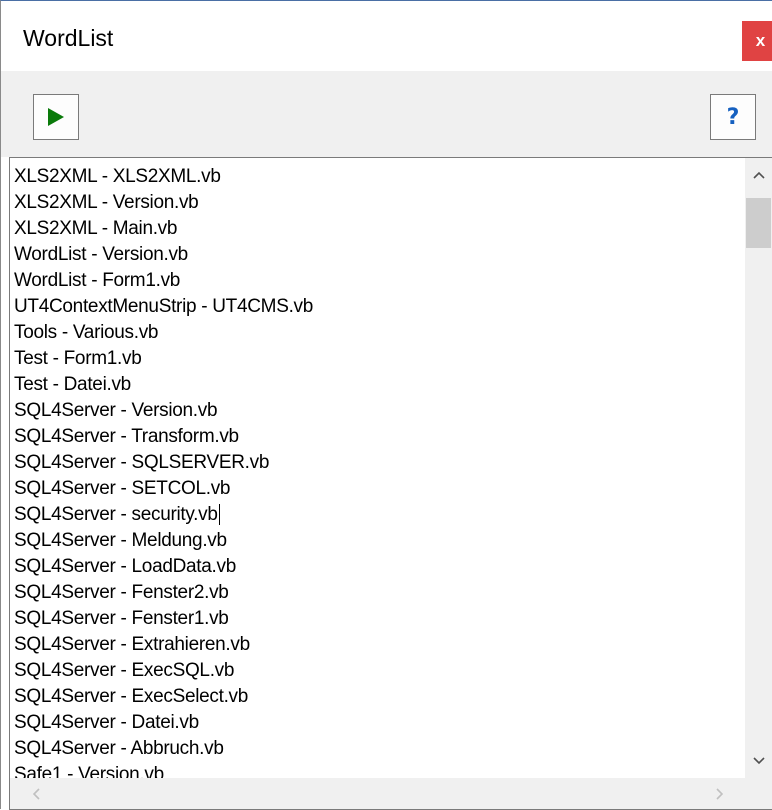 The width and height of the screenshot is (772, 810). I want to click on list-item-label: SQL4Server - ExecSQL.vb, so click(124, 670).